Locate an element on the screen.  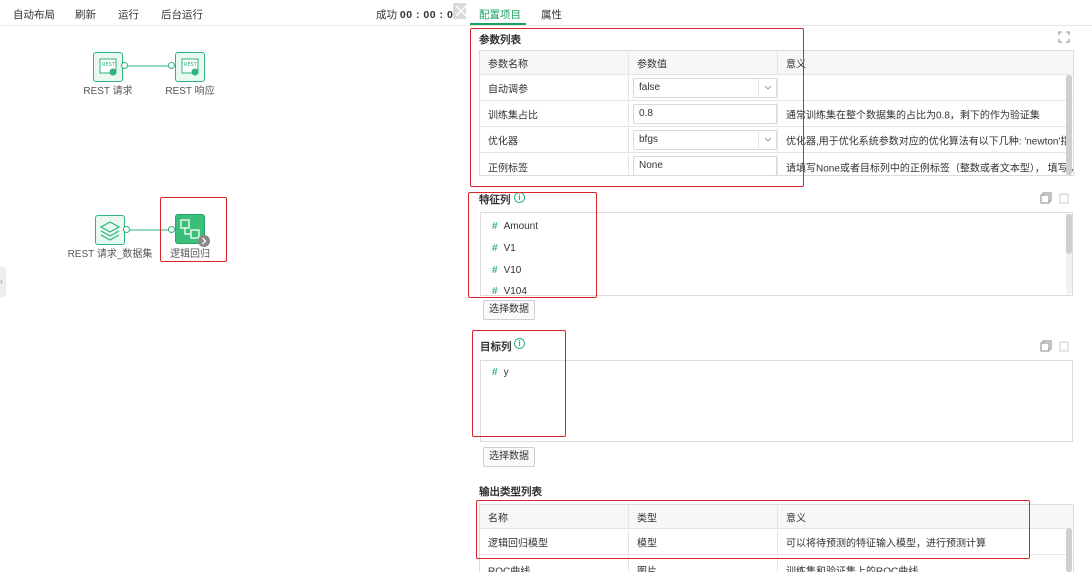
output-types-title: 输出类型列表 is located at coordinates (510, 492).